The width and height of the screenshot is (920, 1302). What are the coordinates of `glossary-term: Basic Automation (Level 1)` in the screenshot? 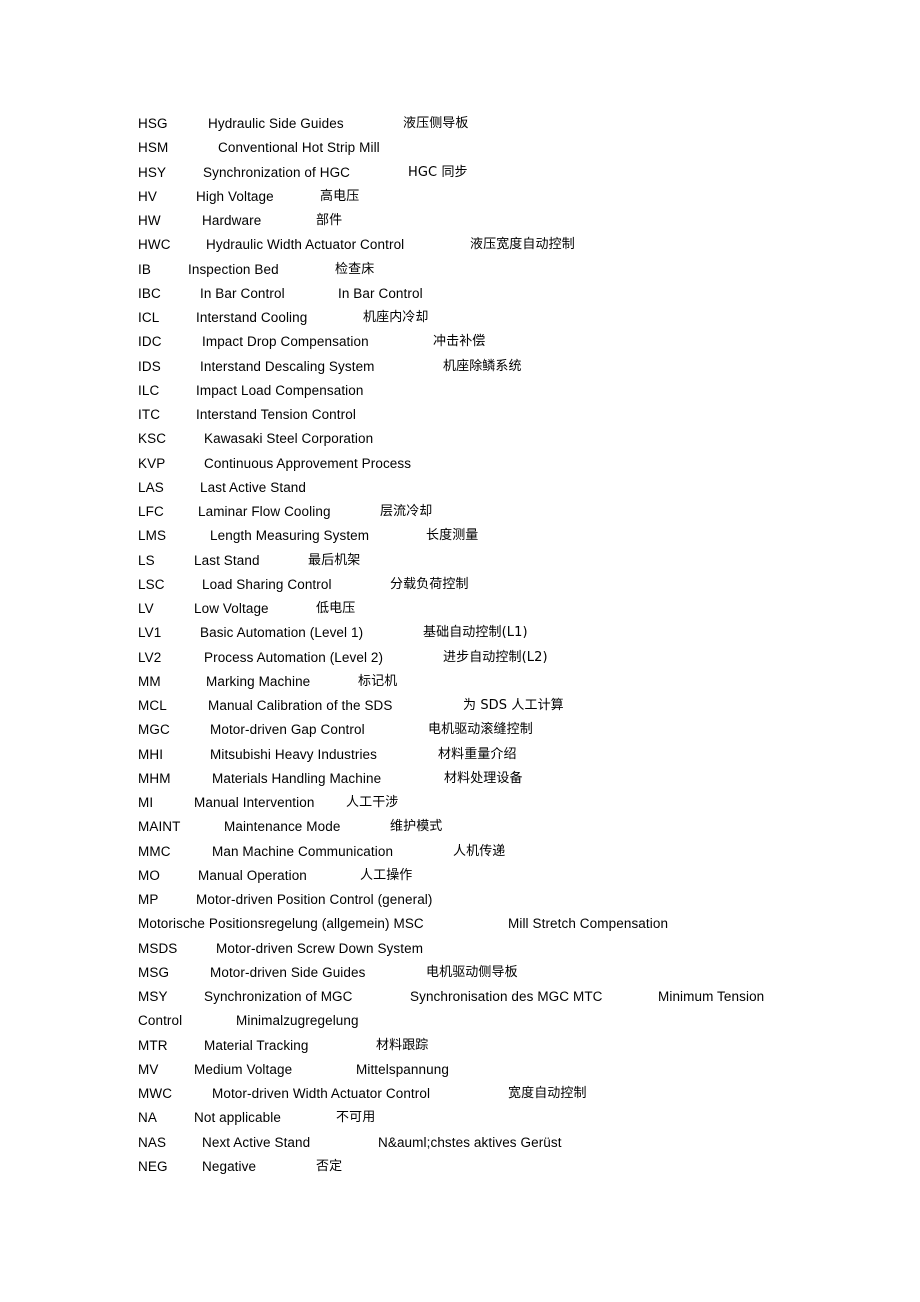 It's located at (282, 633).